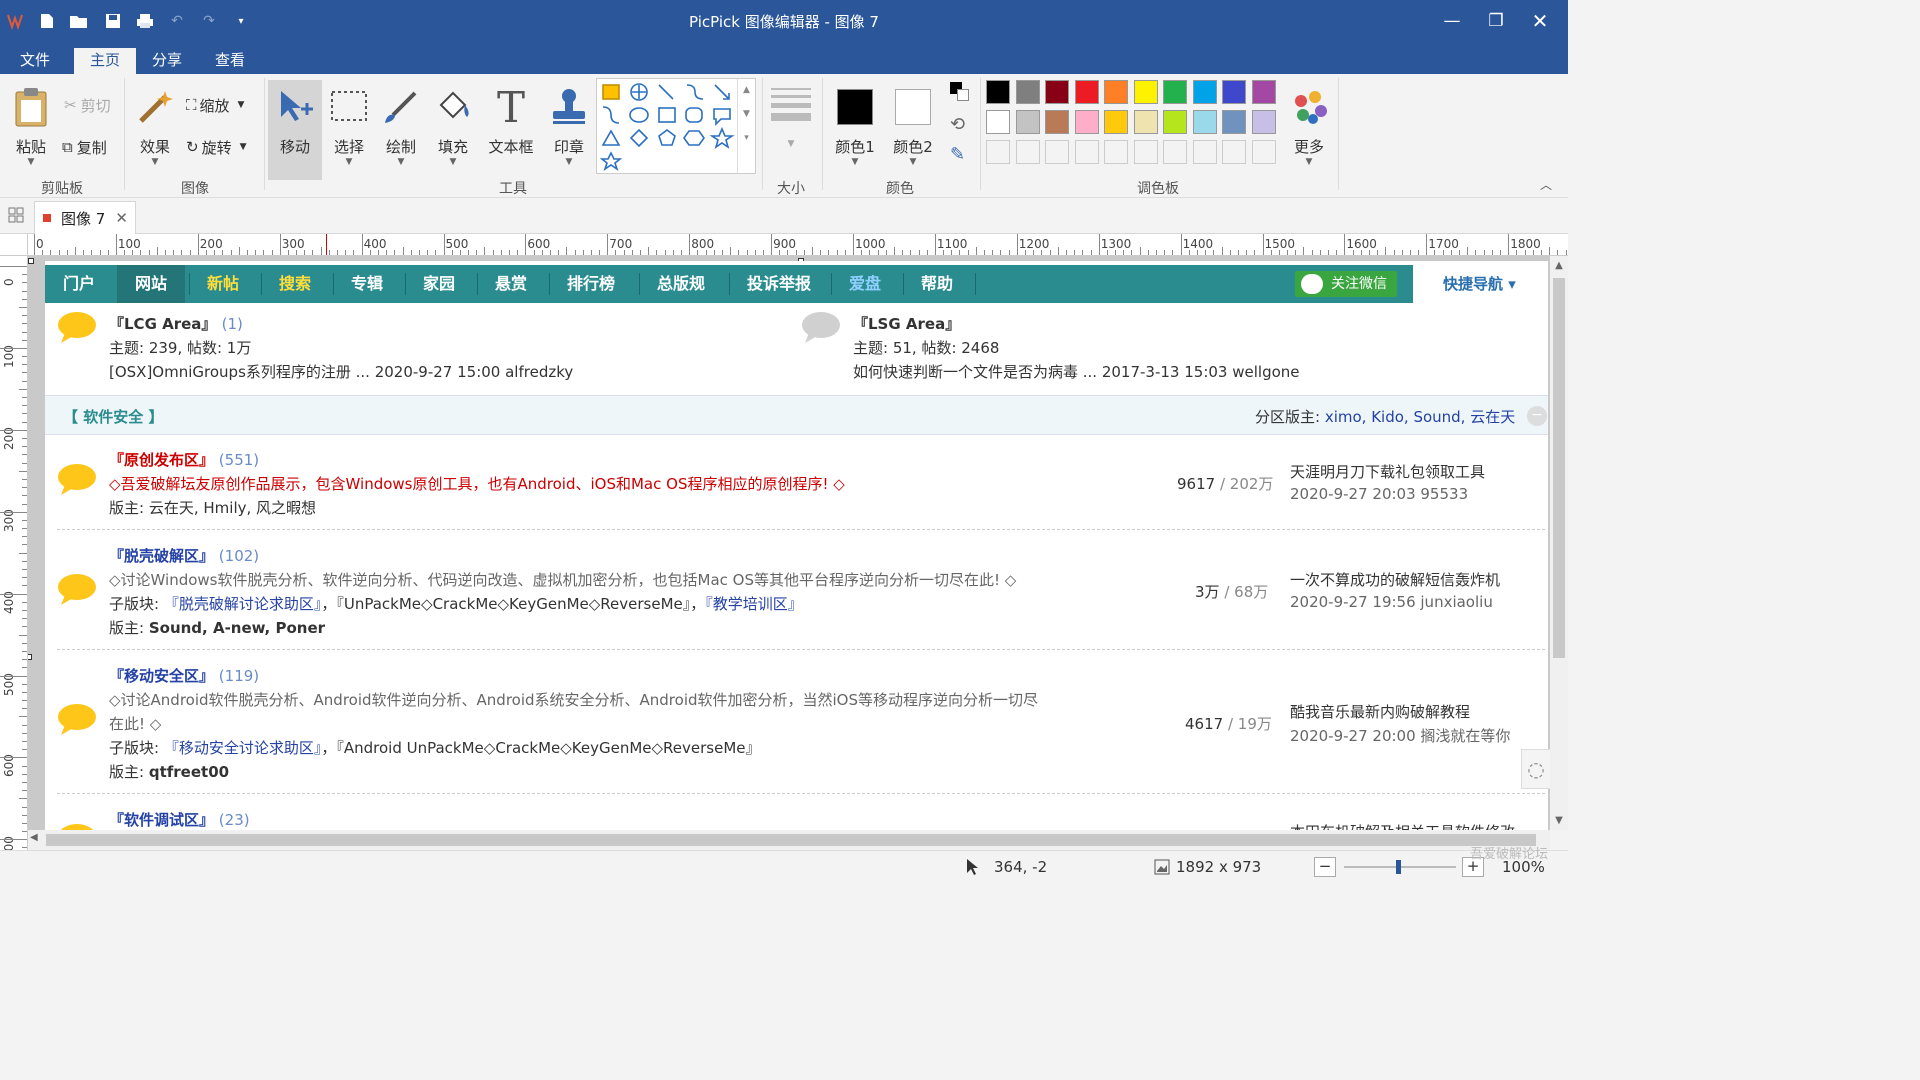 Image resolution: width=1920 pixels, height=1080 pixels. Describe the element at coordinates (855, 127) in the screenshot. I see `color1-button: 颜色1 ▼` at that location.